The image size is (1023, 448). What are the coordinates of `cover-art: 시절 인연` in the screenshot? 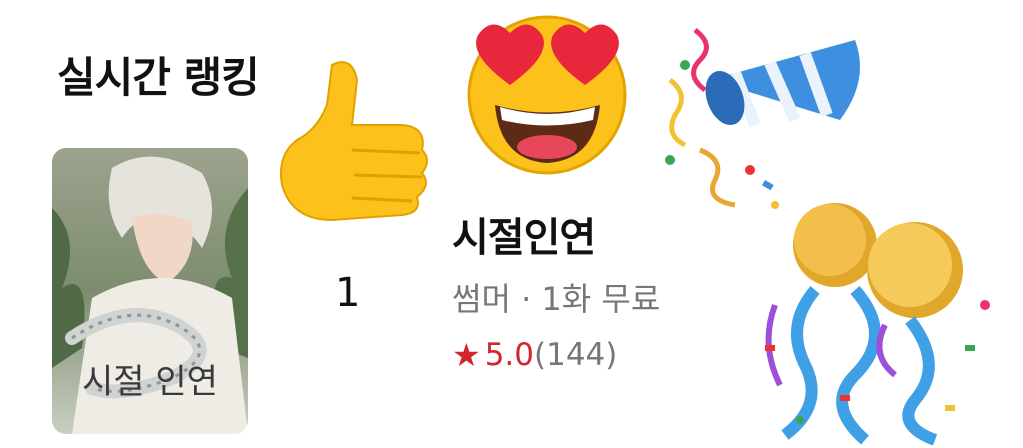 It's located at (150, 291).